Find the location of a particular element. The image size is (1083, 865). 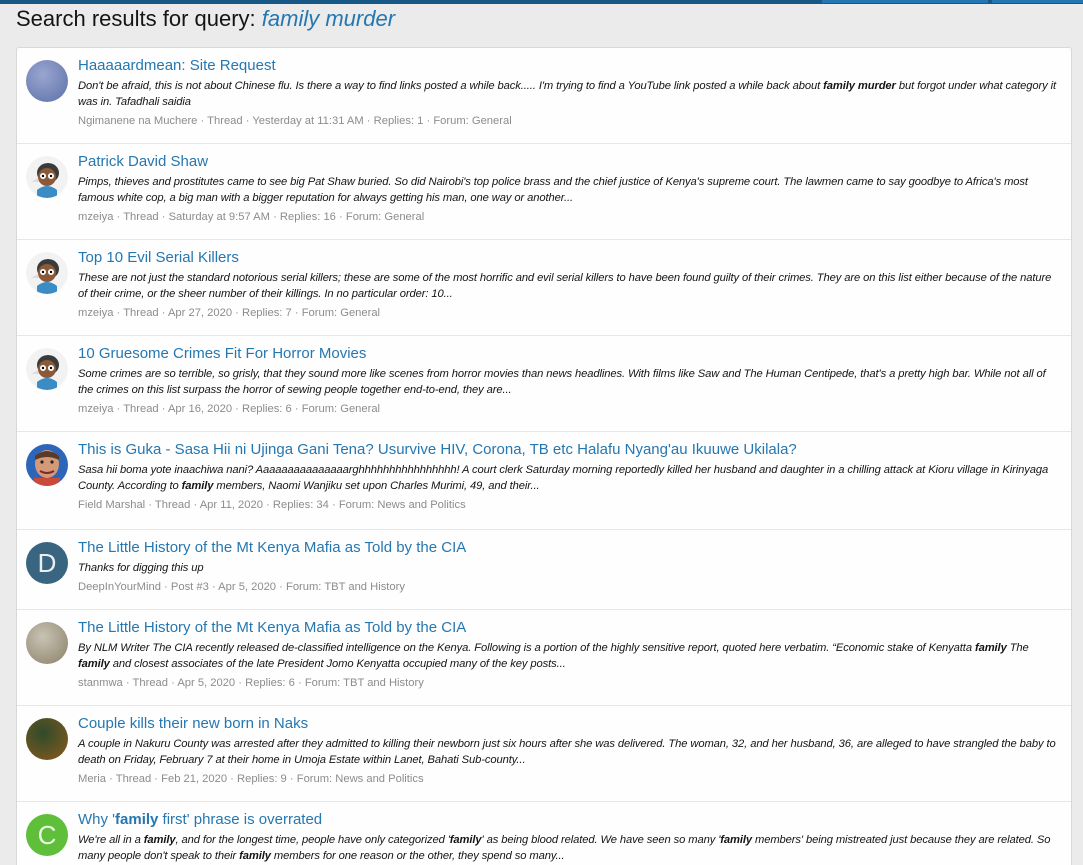

result-title-link: Couple kills their new born in Naks is located at coordinates (570, 724).